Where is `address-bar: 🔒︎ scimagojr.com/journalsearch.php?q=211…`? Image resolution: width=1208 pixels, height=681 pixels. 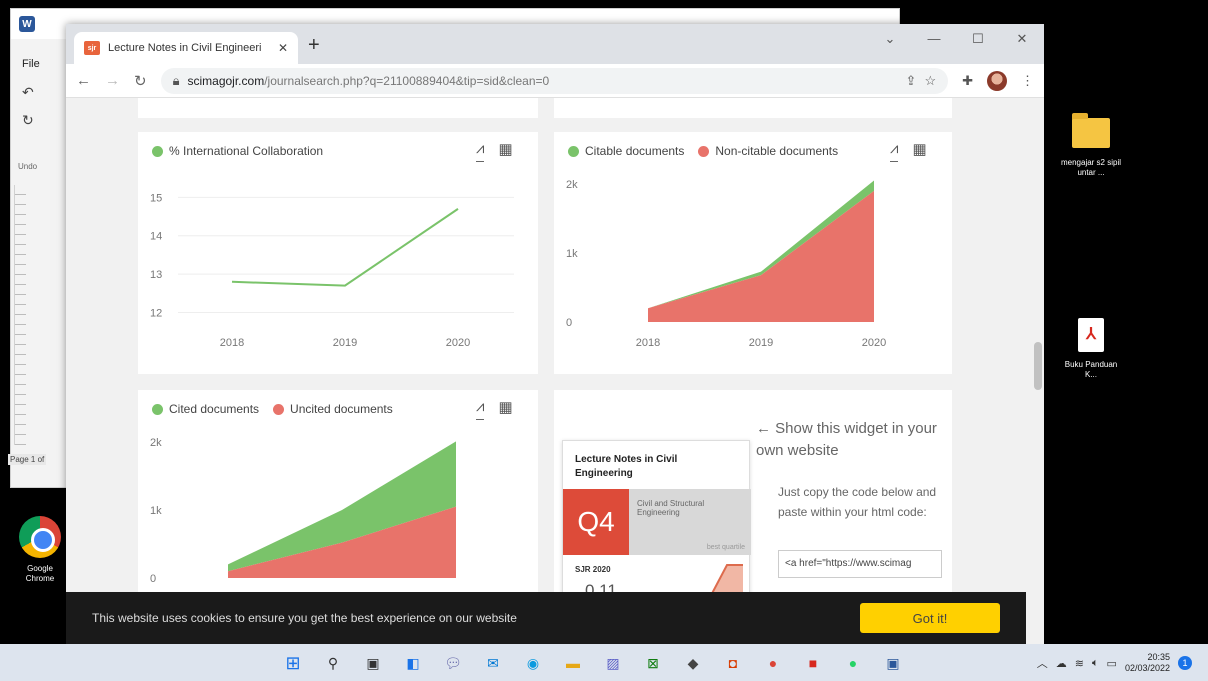 address-bar: 🔒︎ scimagojr.com/journalsearch.php?q=211… is located at coordinates (554, 80).